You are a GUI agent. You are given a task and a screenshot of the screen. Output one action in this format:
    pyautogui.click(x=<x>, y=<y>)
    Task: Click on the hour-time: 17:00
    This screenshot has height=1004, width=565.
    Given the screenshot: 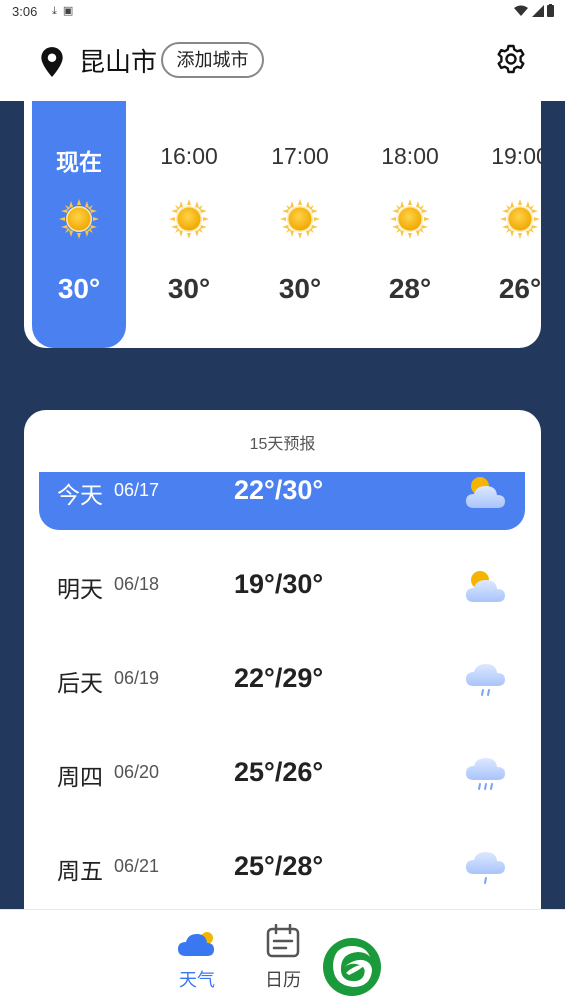 What is the action you would take?
    pyautogui.click(x=300, y=156)
    